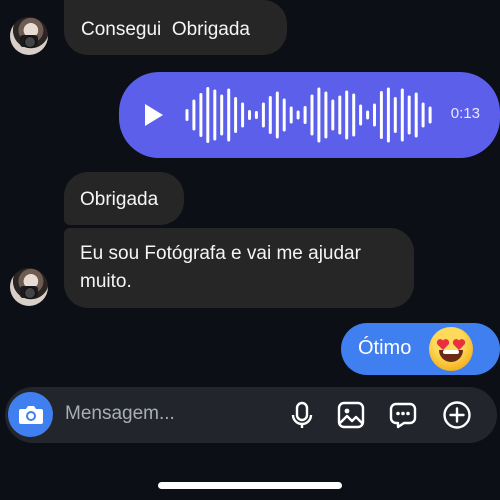 Image resolution: width=500 pixels, height=500 pixels. Describe the element at coordinates (302, 415) in the screenshot. I see `microphone-icon` at that location.